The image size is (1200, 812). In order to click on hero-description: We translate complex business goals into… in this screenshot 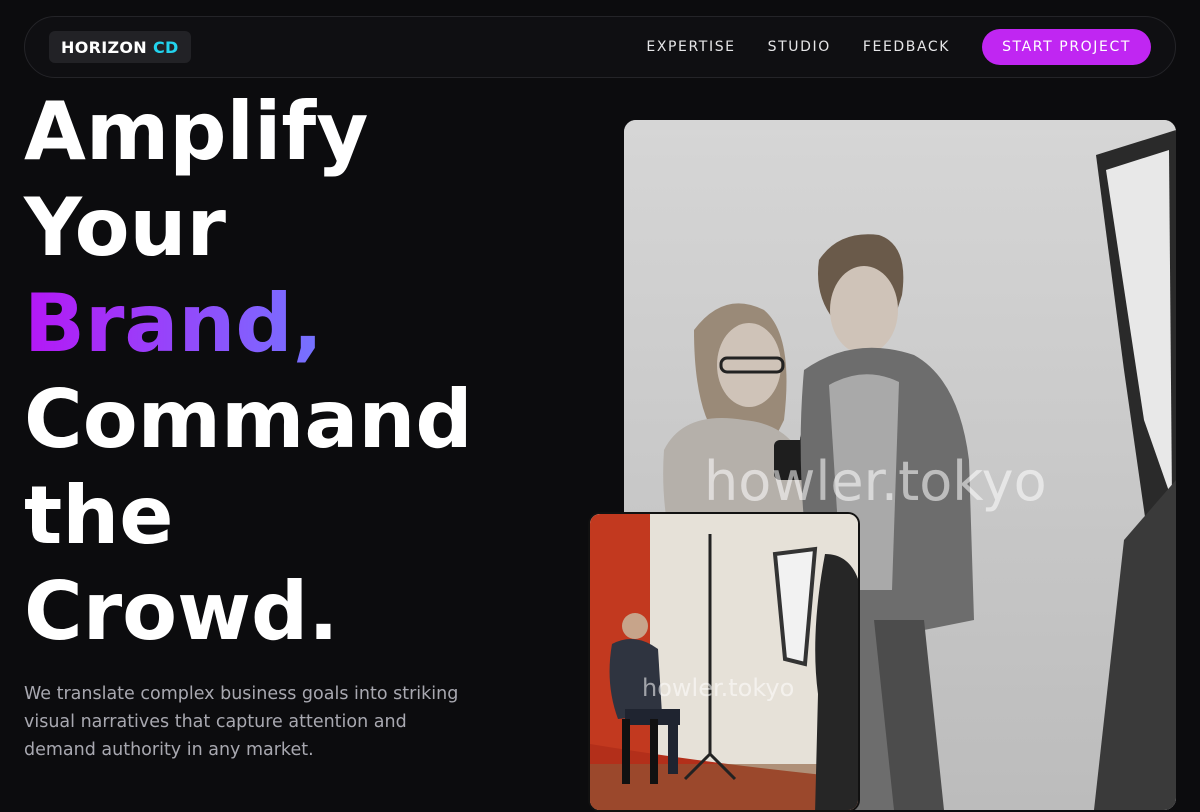, I will do `click(241, 722)`.